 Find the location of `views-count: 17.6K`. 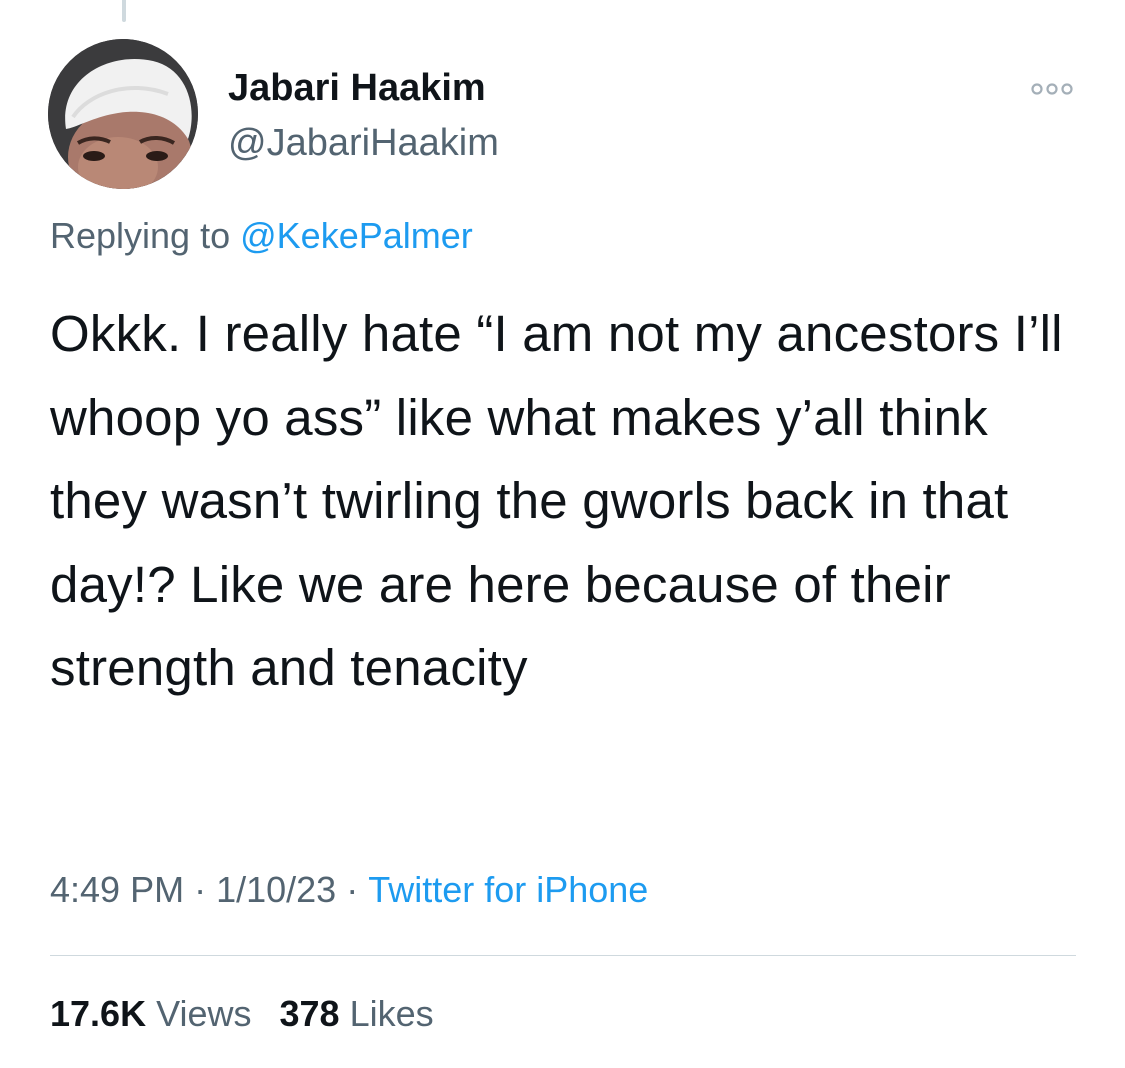

views-count: 17.6K is located at coordinates (98, 1013).